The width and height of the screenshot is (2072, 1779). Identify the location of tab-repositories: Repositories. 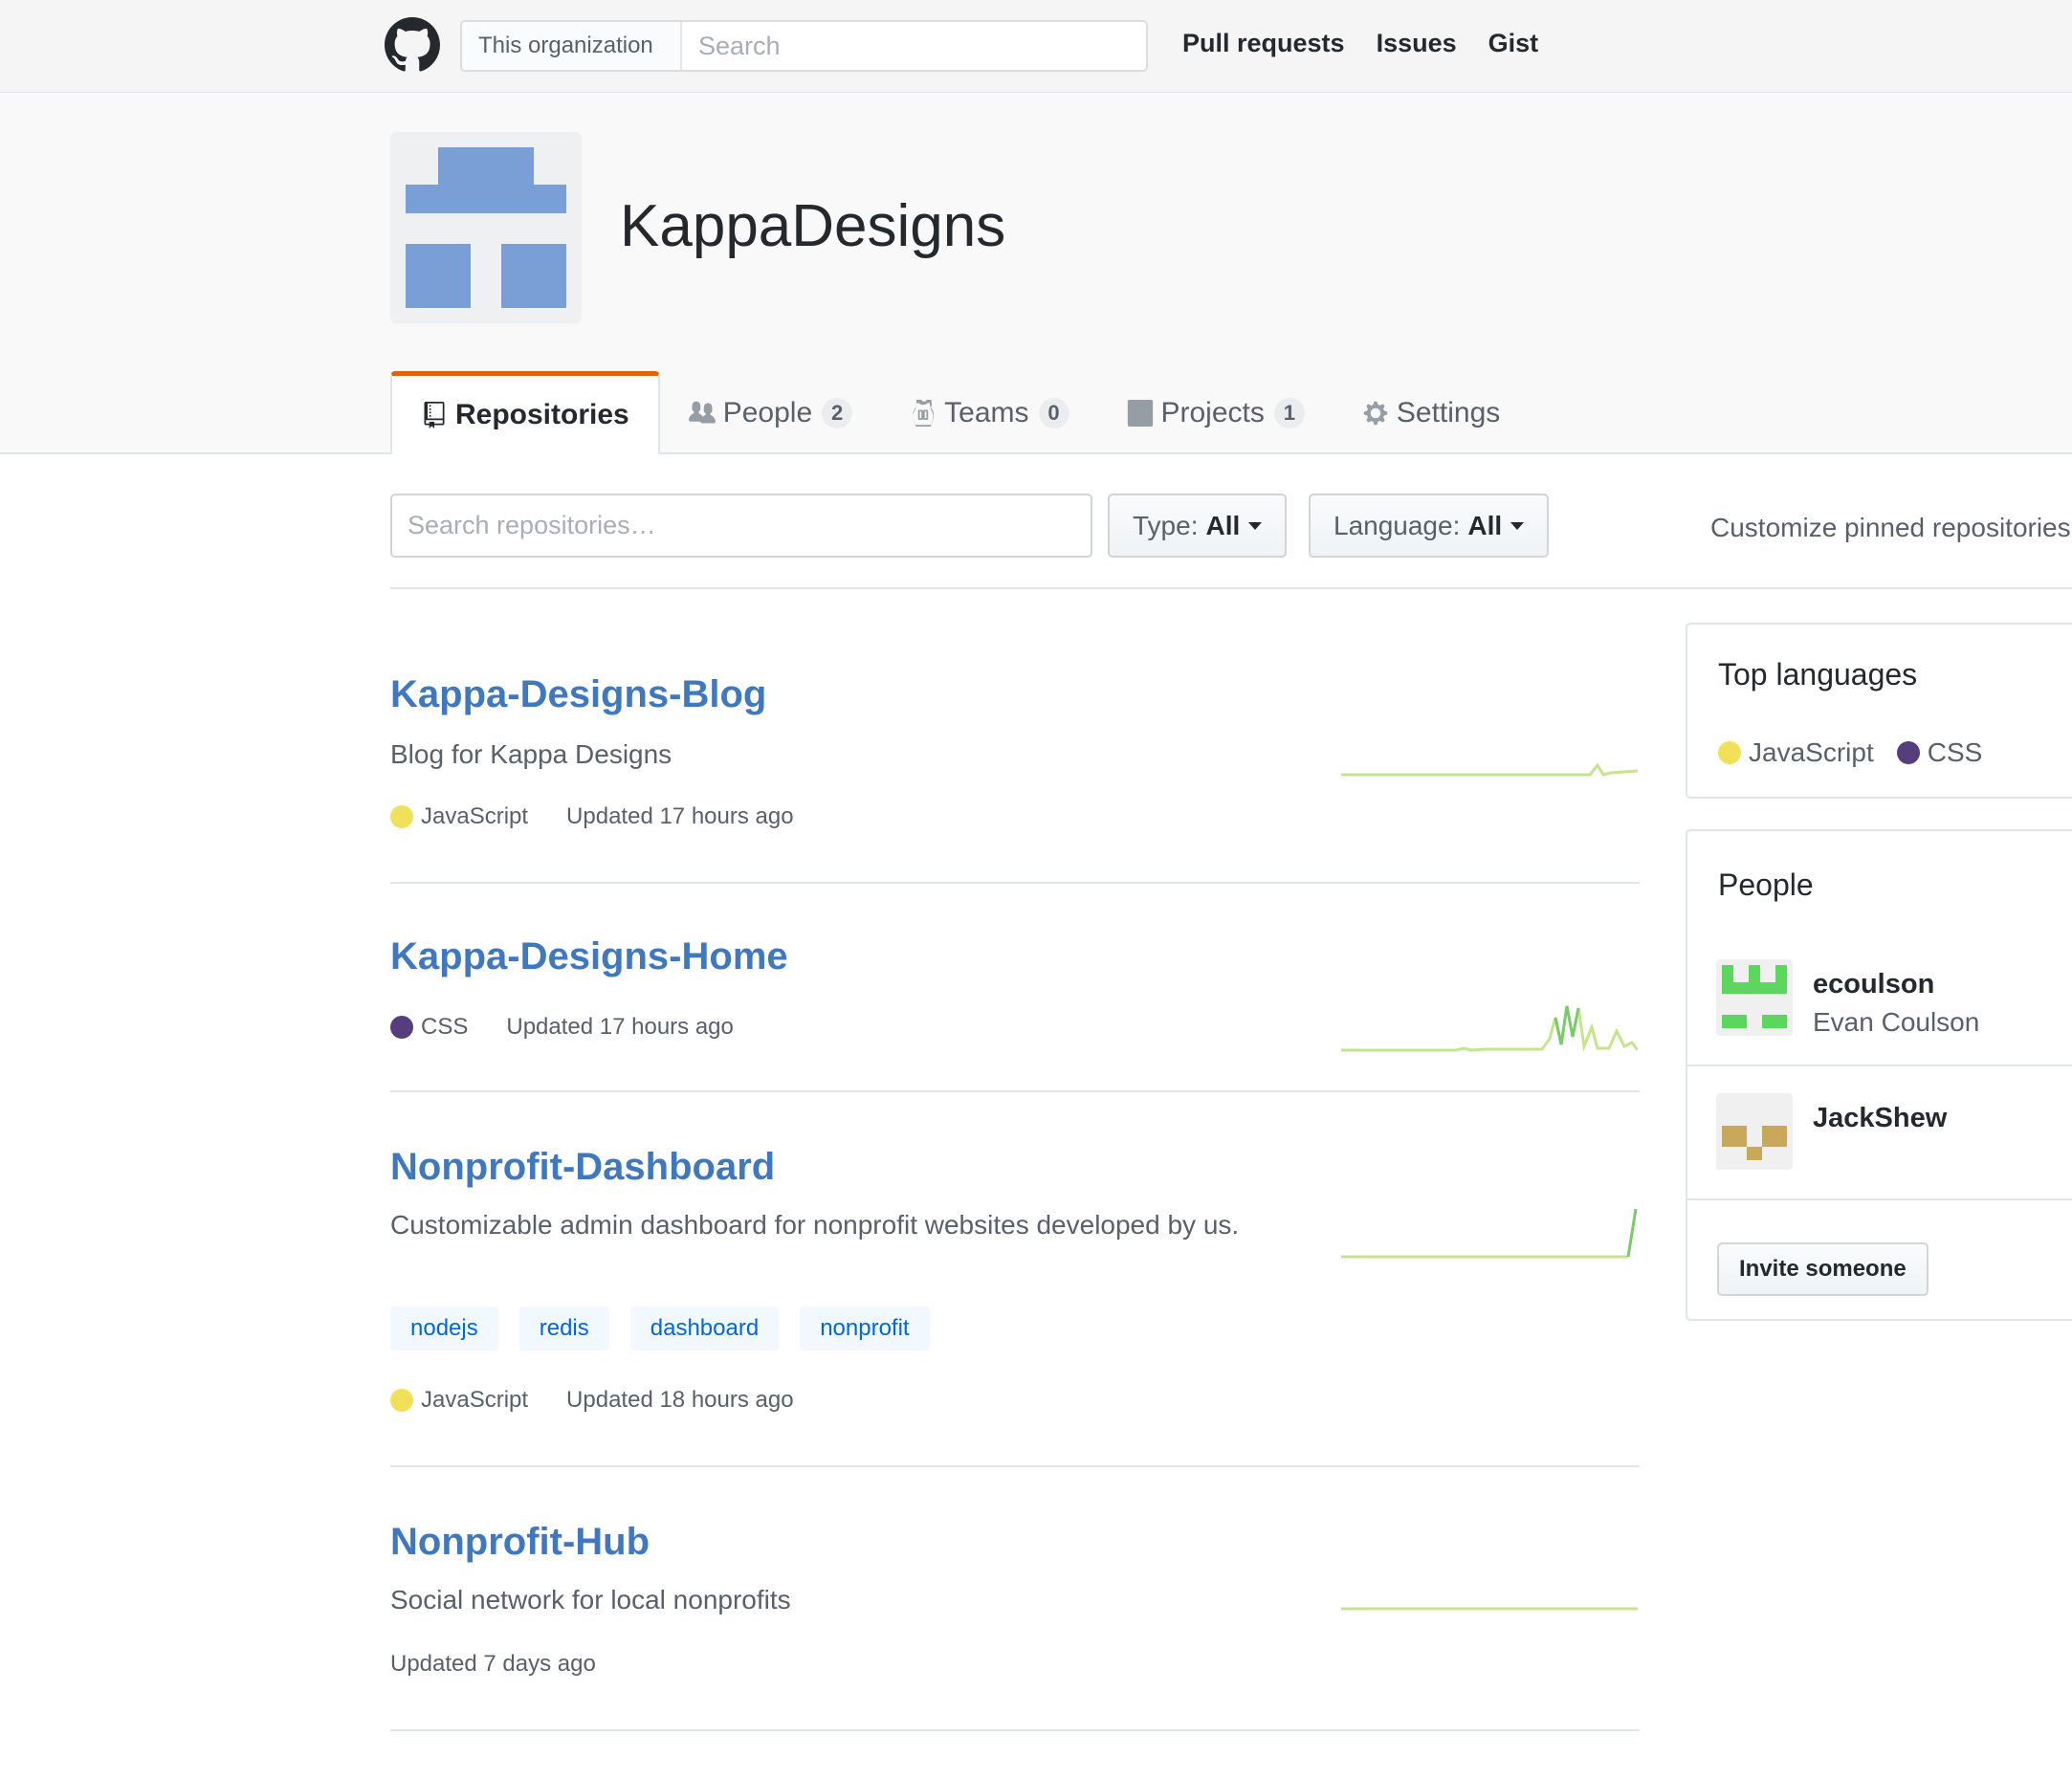
(525, 412).